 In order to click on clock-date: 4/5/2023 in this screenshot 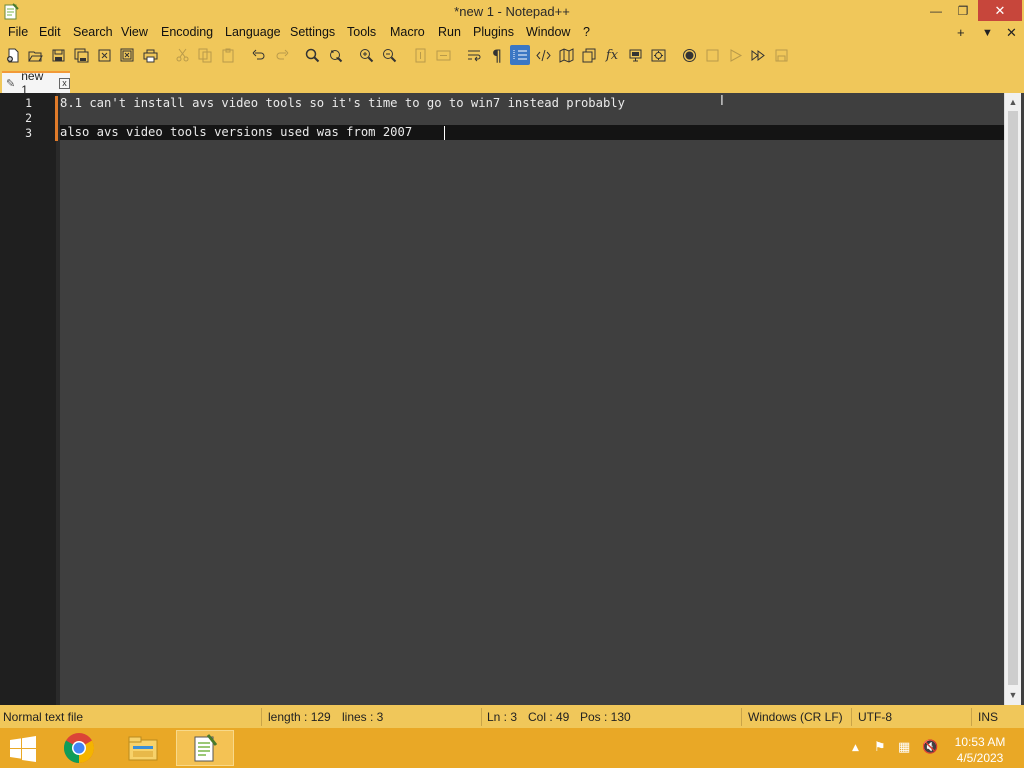, I will do `click(980, 758)`.